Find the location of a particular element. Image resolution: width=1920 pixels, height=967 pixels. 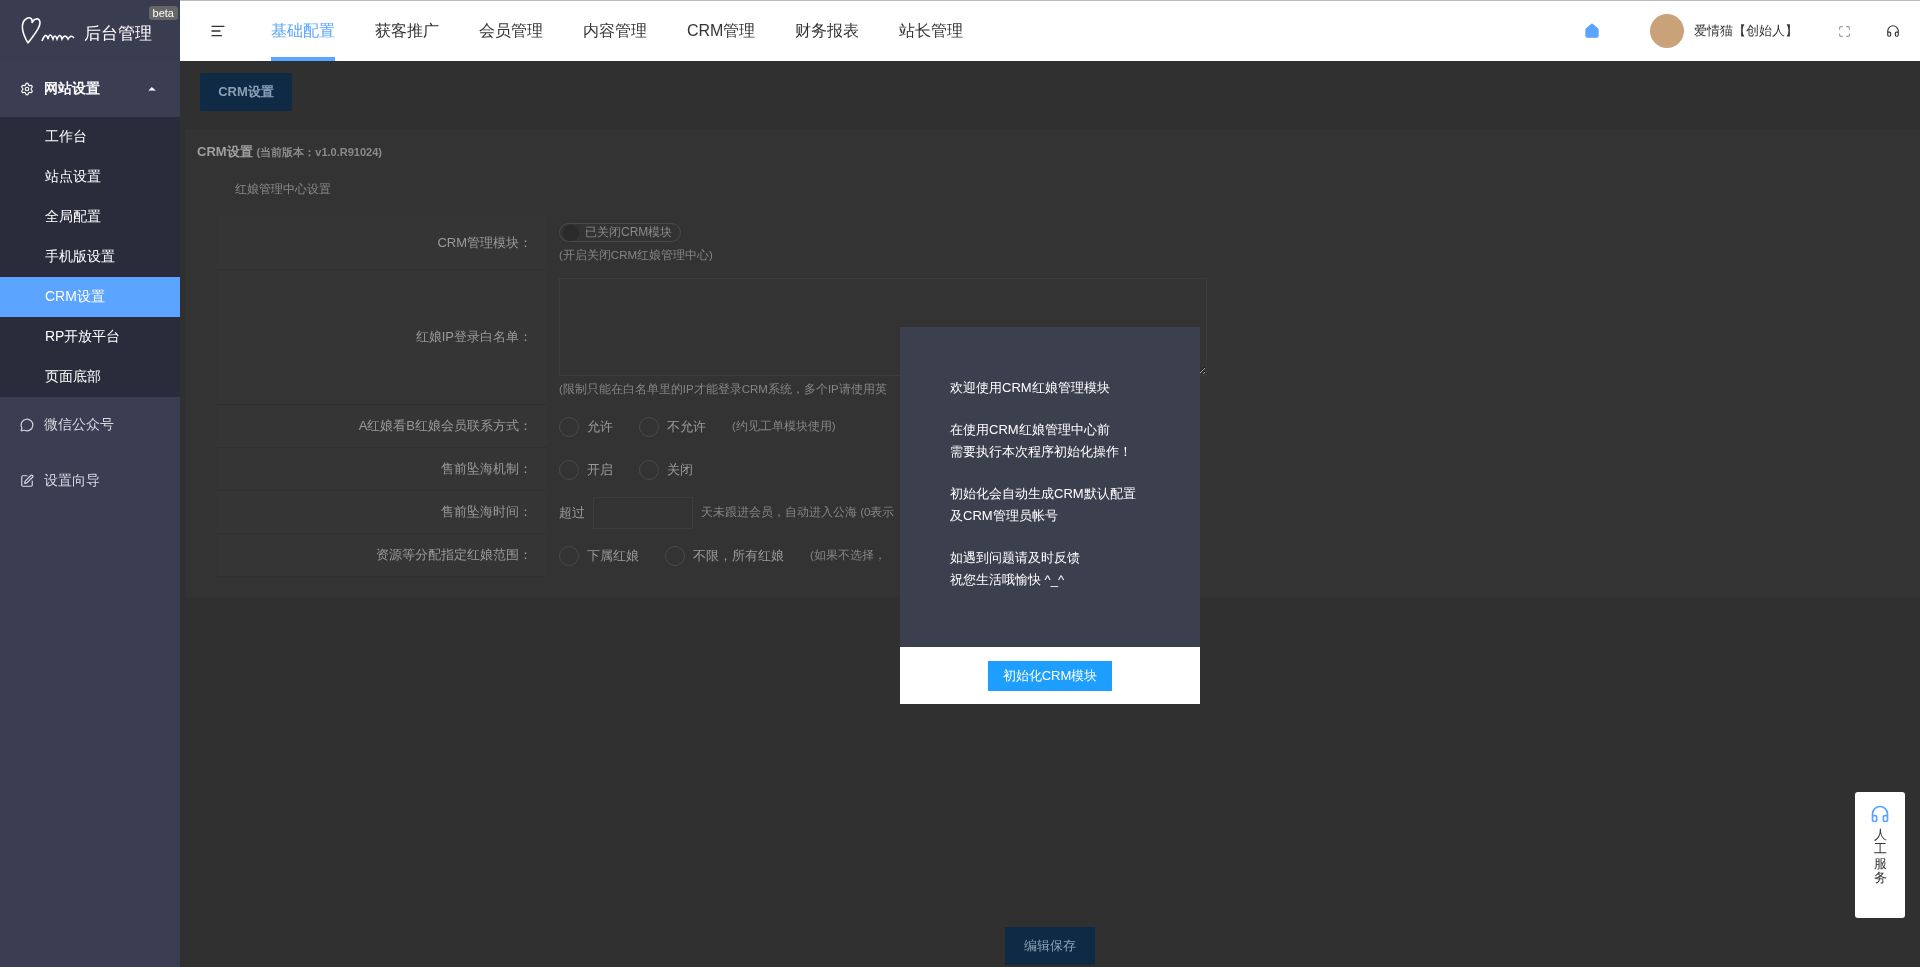

nav-tab: 站长管理 is located at coordinates (931, 31).